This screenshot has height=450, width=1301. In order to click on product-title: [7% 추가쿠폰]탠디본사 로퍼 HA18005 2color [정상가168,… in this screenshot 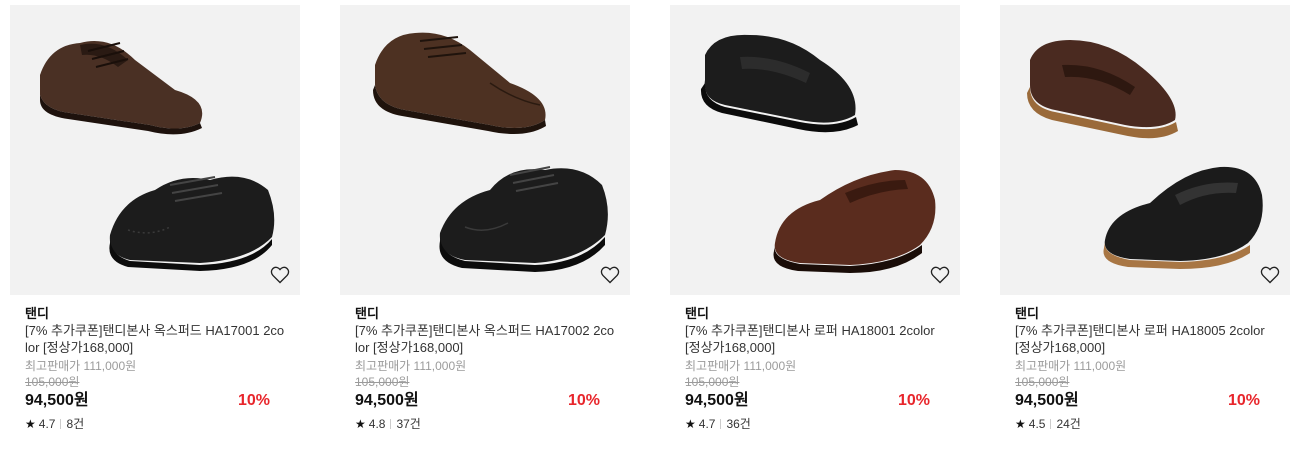, I will do `click(1146, 339)`.